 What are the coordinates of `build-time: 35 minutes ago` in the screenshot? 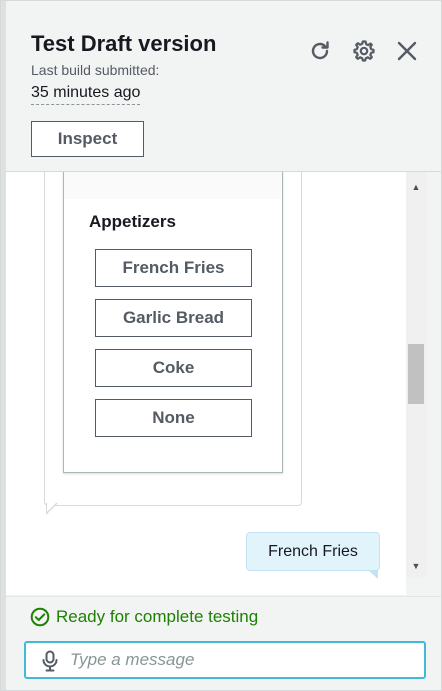 It's located at (86, 94).